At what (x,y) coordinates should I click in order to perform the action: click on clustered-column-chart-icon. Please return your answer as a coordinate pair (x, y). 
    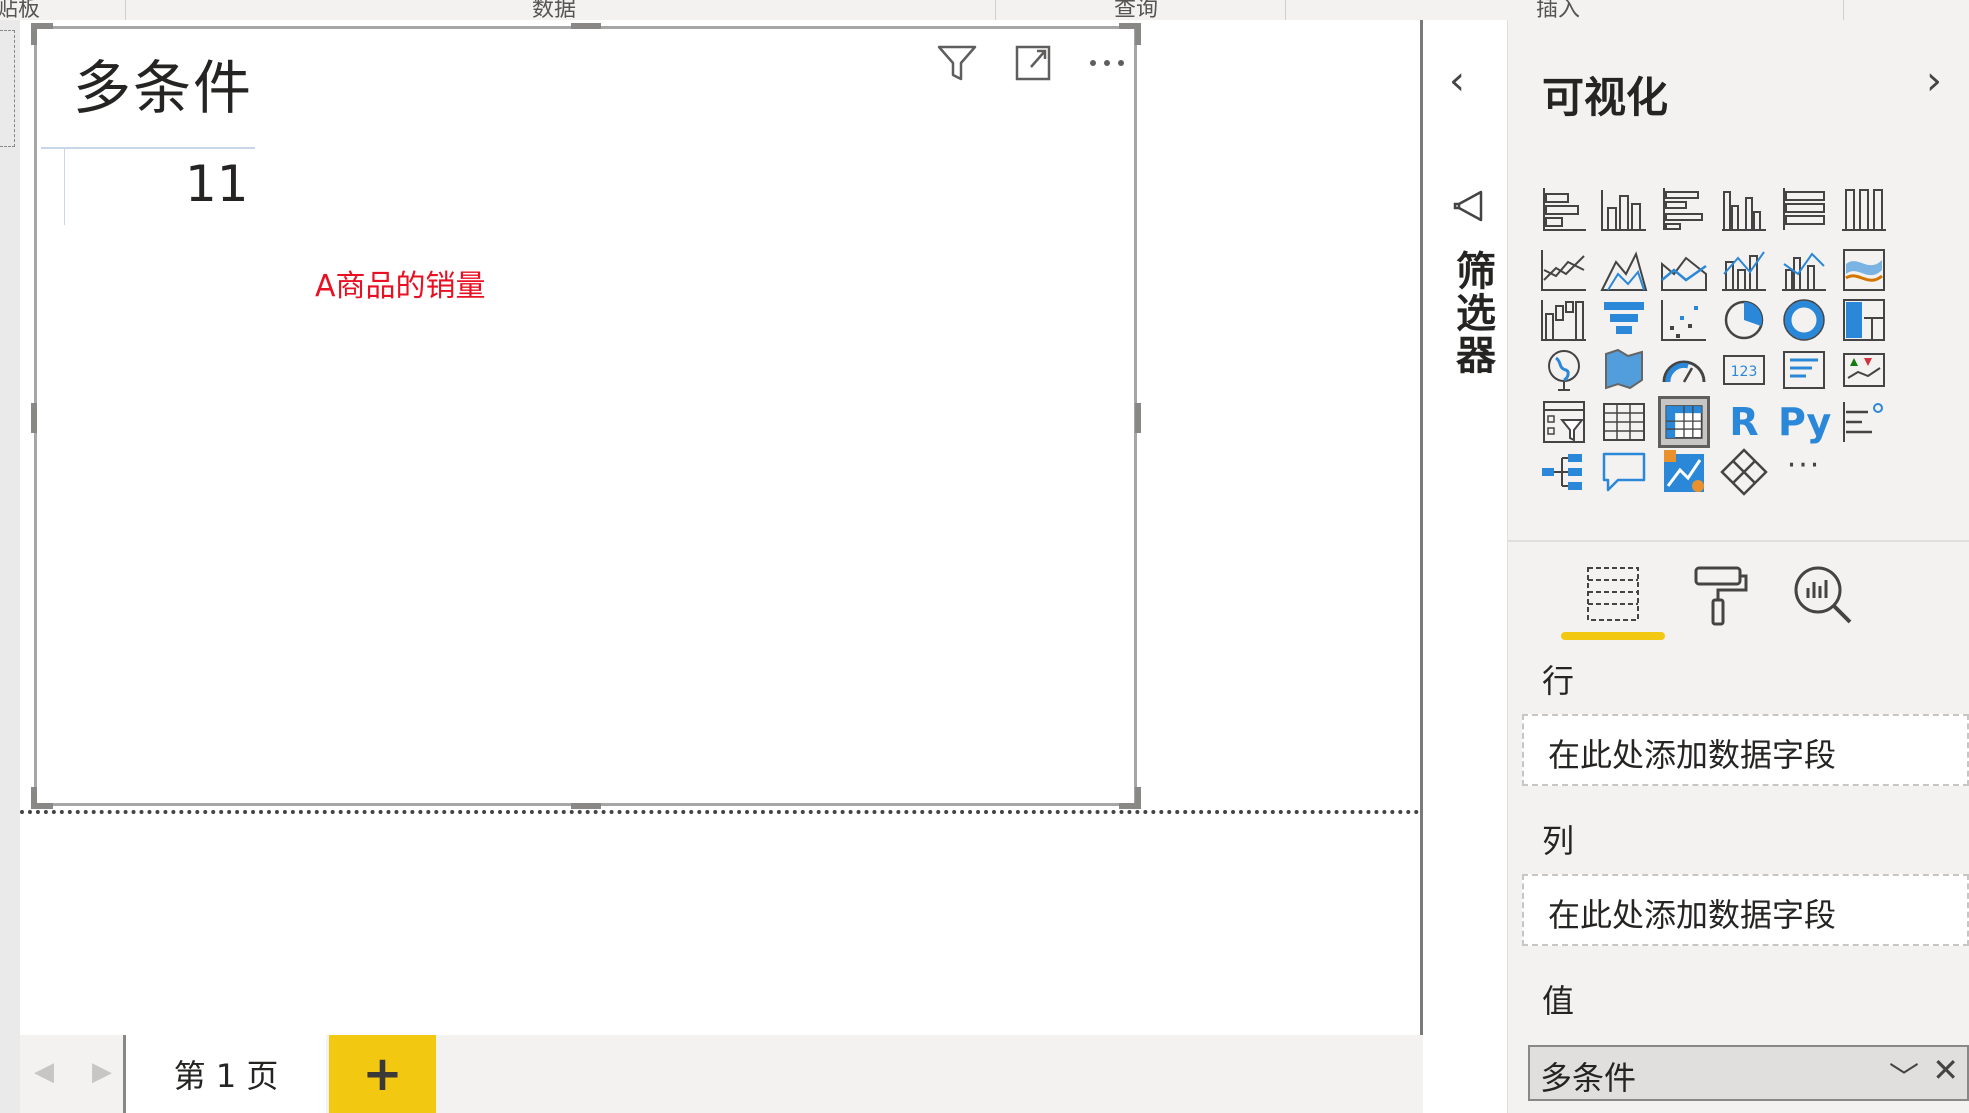
    Looking at the image, I should click on (1744, 210).